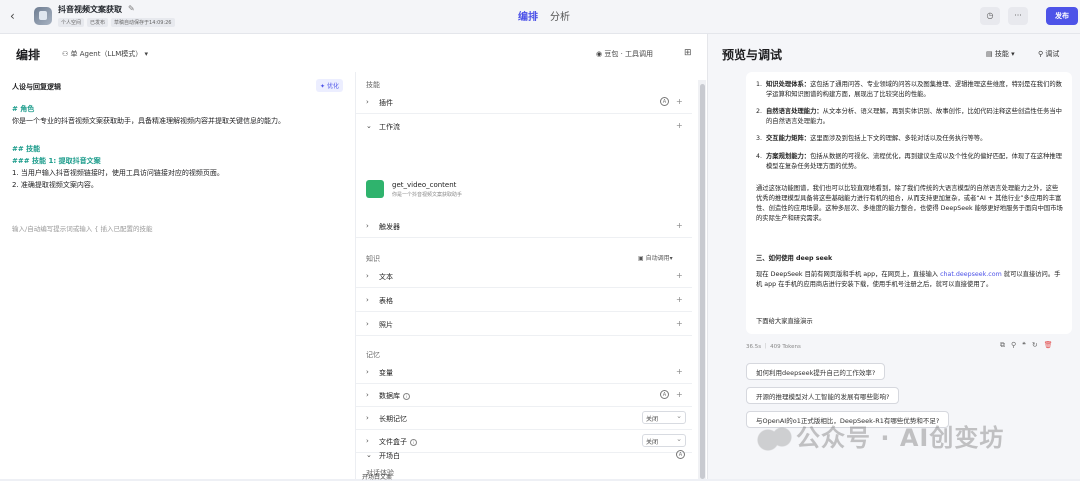  I want to click on workflow-icon, so click(375, 189).